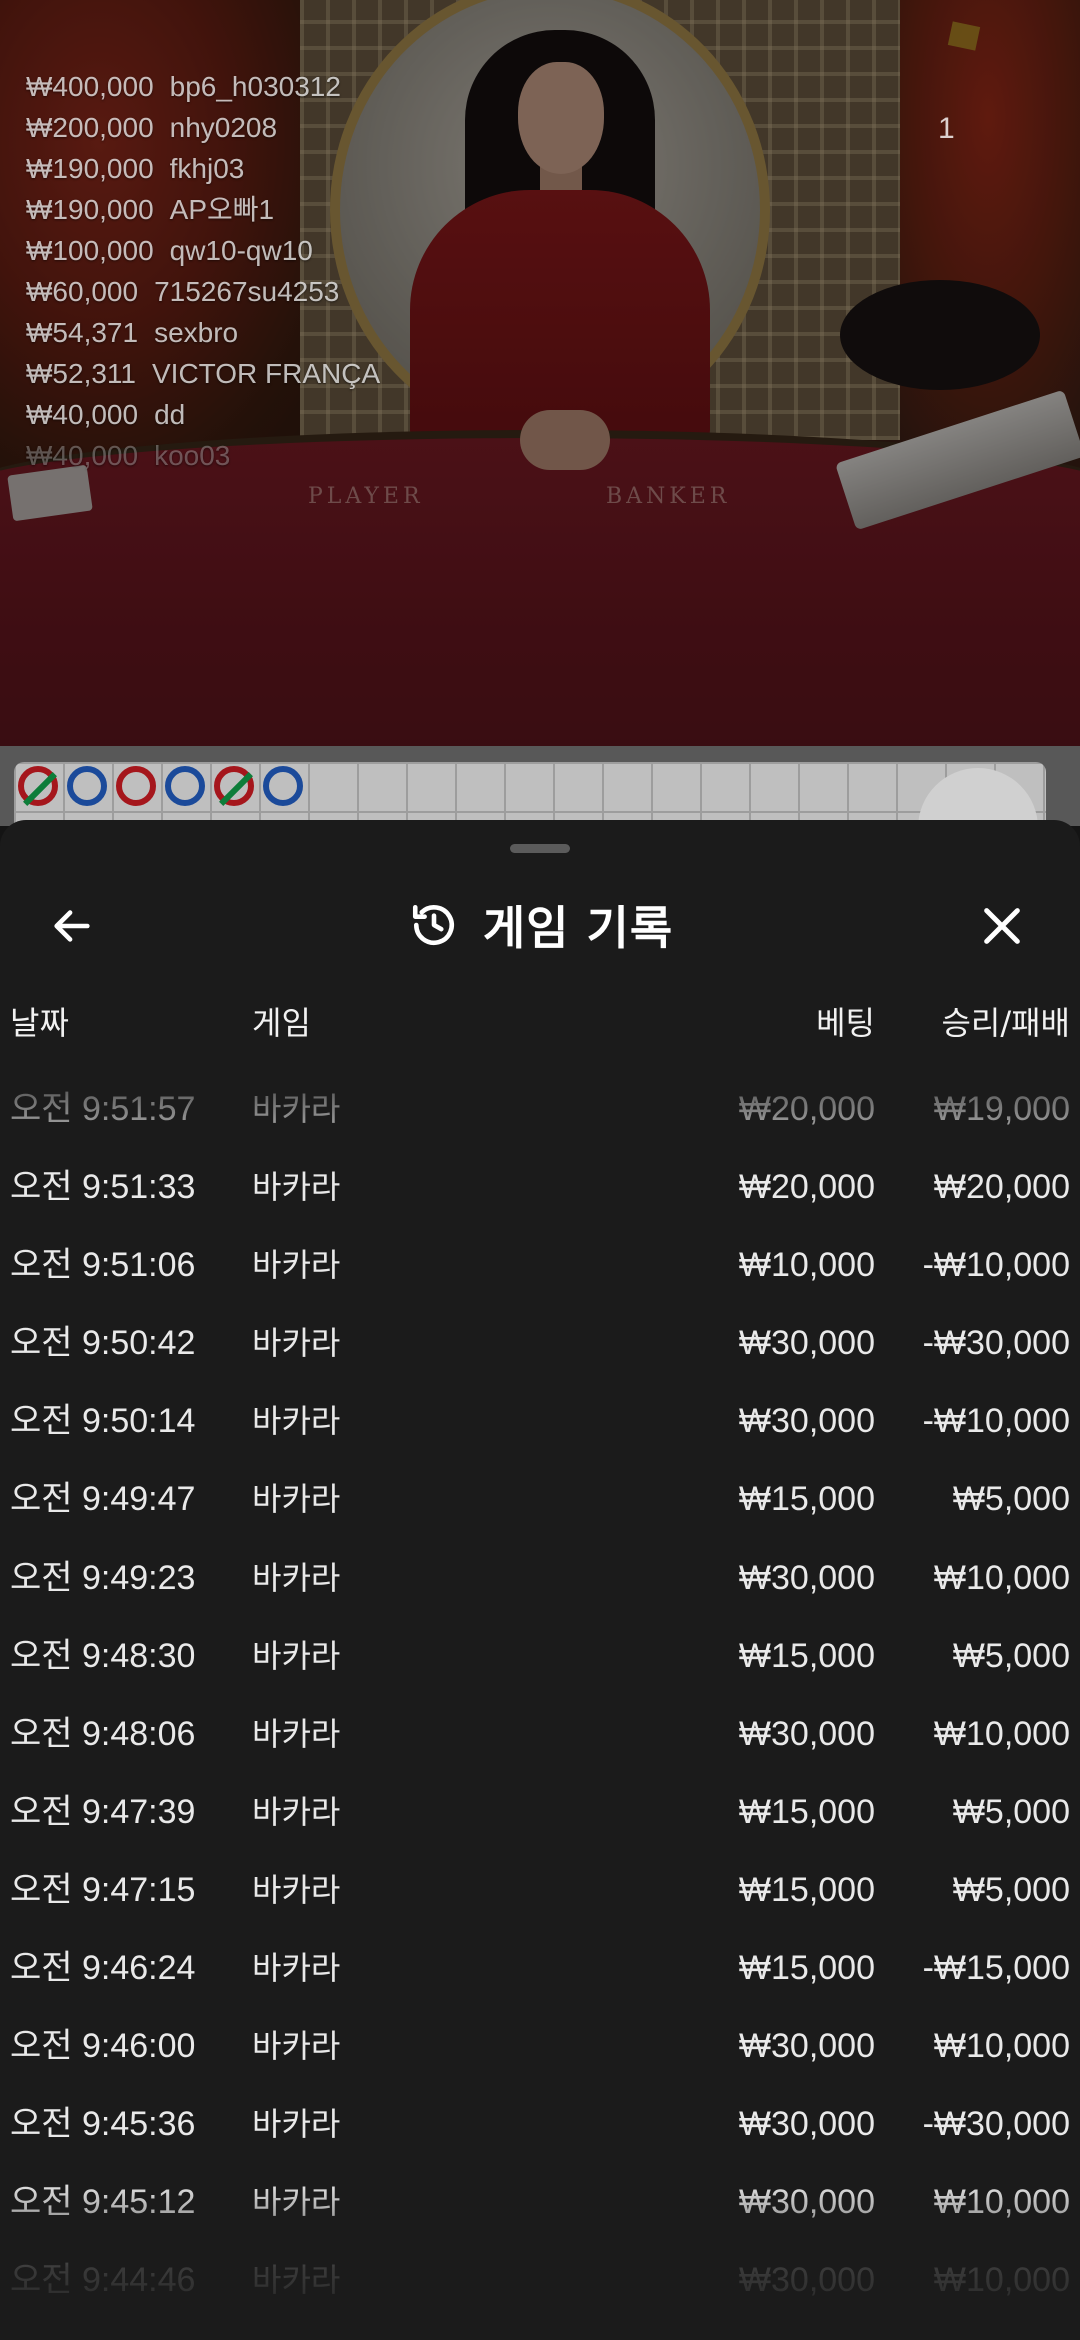 The image size is (1080, 2340). Describe the element at coordinates (540, 1499) in the screenshot. I see `history-row: 오전 9:49:47 바카라 ₩15,000 ₩5,000` at that location.